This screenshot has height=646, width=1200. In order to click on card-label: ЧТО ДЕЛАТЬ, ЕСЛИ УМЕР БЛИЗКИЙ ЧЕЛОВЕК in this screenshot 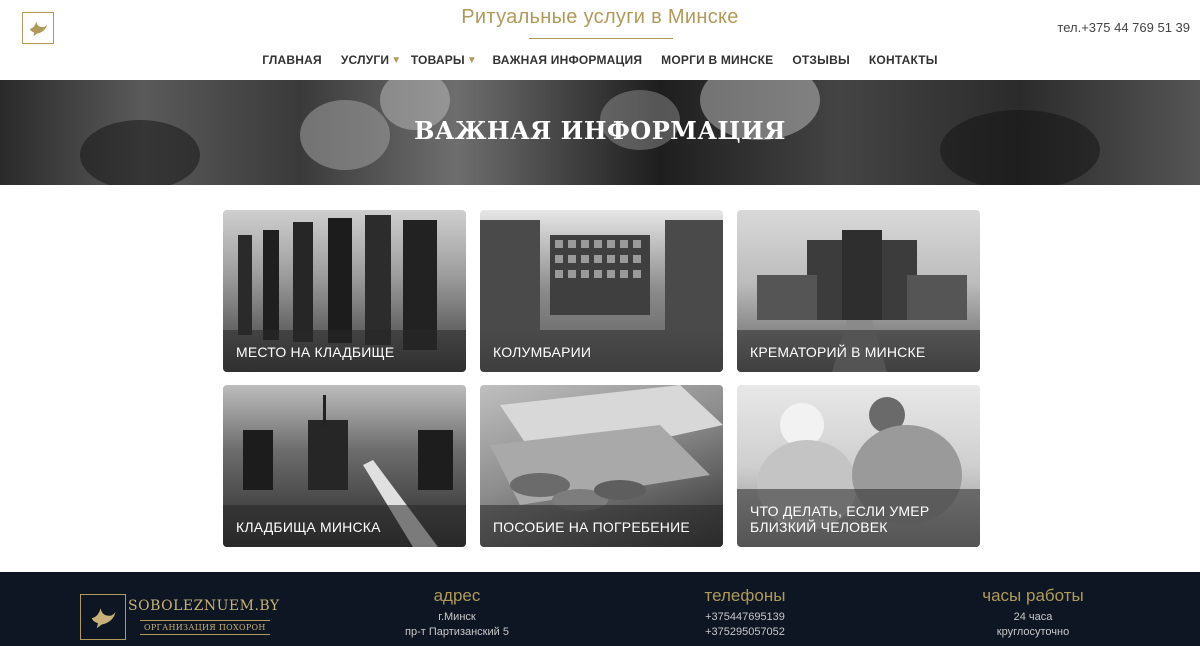, I will do `click(840, 519)`.